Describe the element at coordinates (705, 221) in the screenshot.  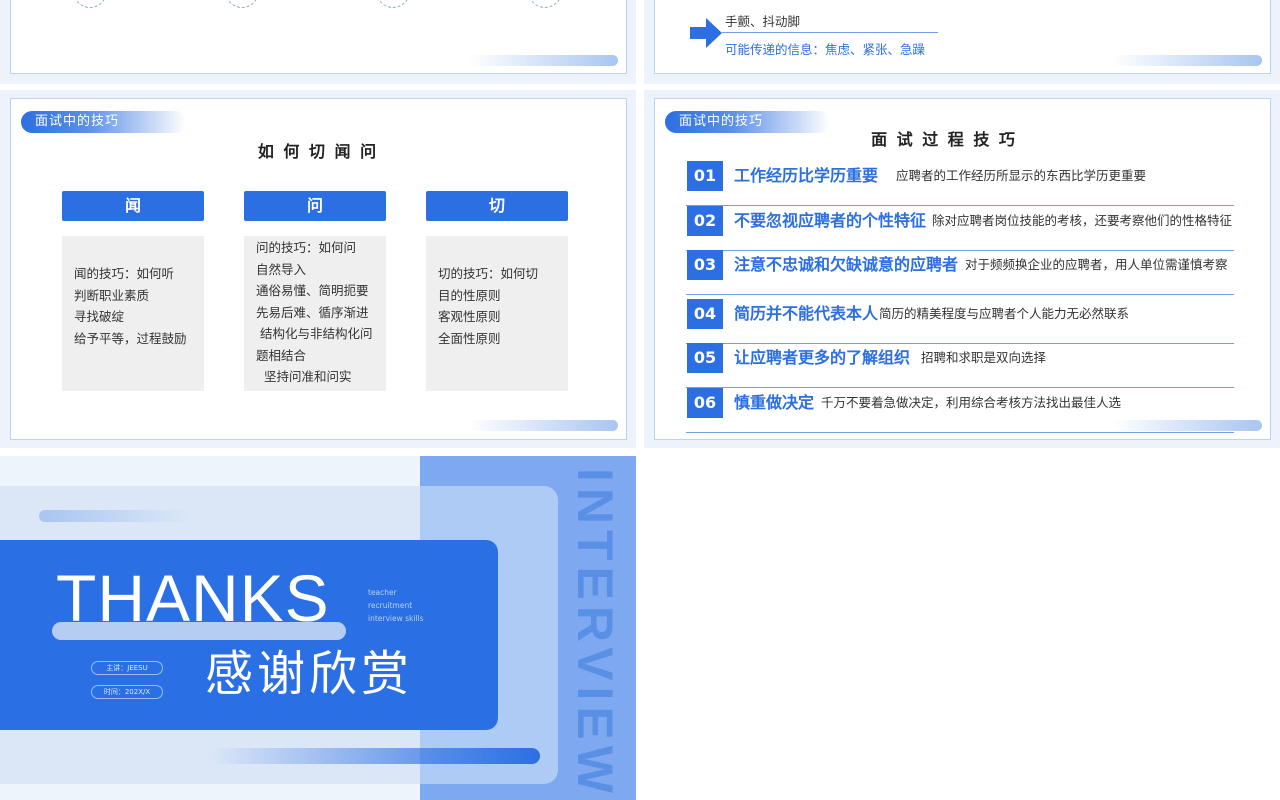
I see `tip-number: 02` at that location.